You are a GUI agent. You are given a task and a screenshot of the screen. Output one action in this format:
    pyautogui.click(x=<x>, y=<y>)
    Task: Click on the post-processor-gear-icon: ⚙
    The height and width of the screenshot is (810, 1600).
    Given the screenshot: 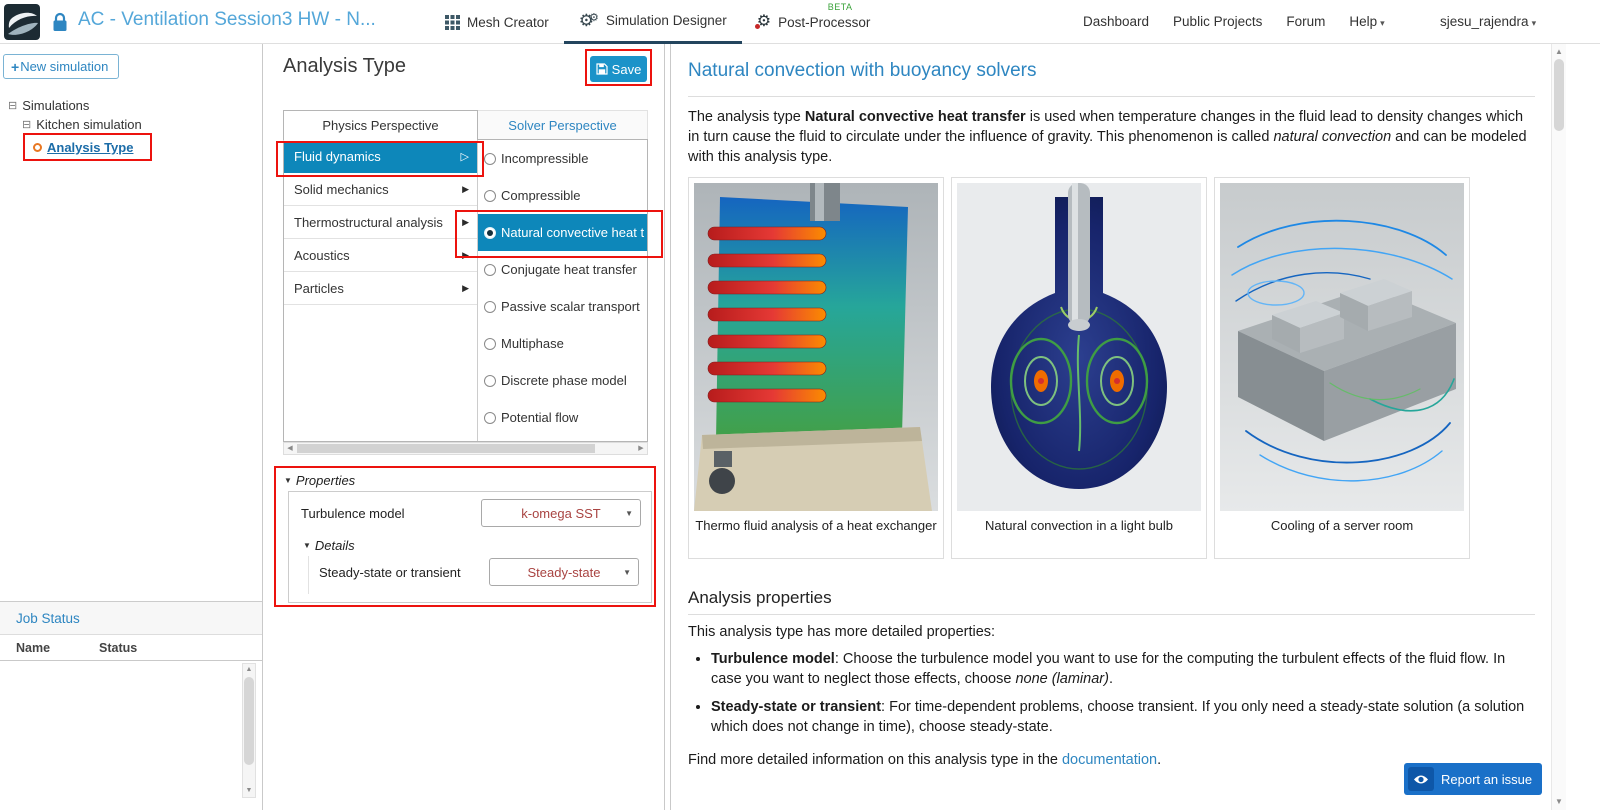 What is the action you would take?
    pyautogui.click(x=763, y=21)
    